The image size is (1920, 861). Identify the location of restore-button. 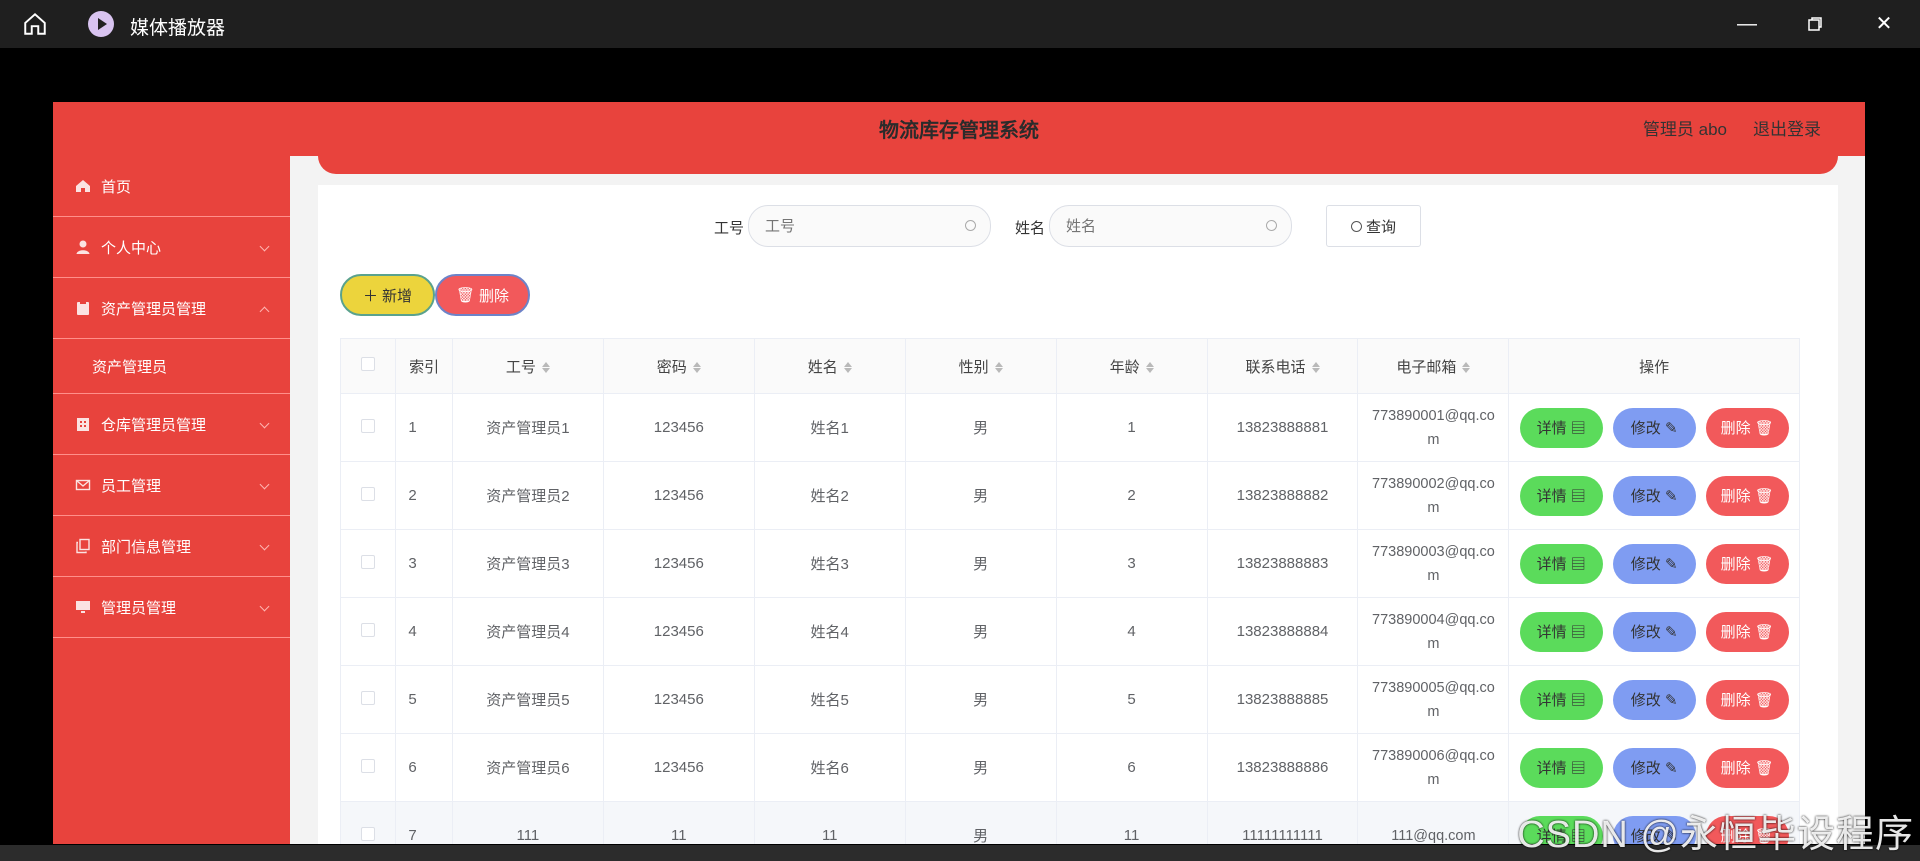
(1815, 24).